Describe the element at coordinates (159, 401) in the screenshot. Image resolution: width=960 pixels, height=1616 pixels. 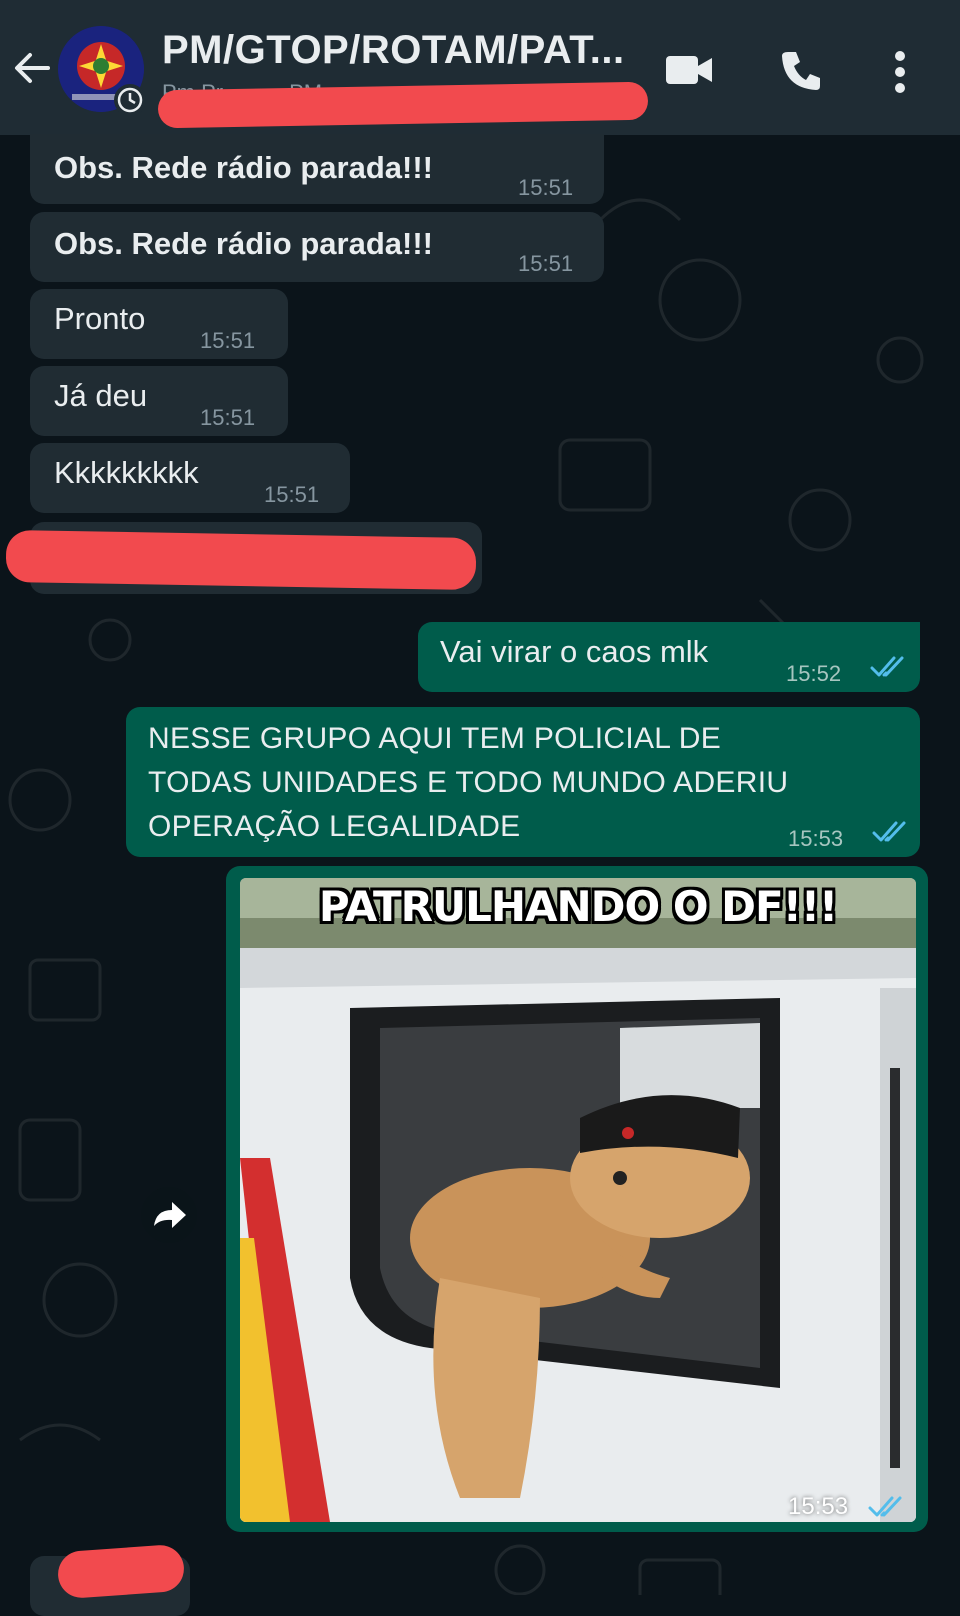
I see `message-bubble-incoming: Já deu 15:51` at that location.